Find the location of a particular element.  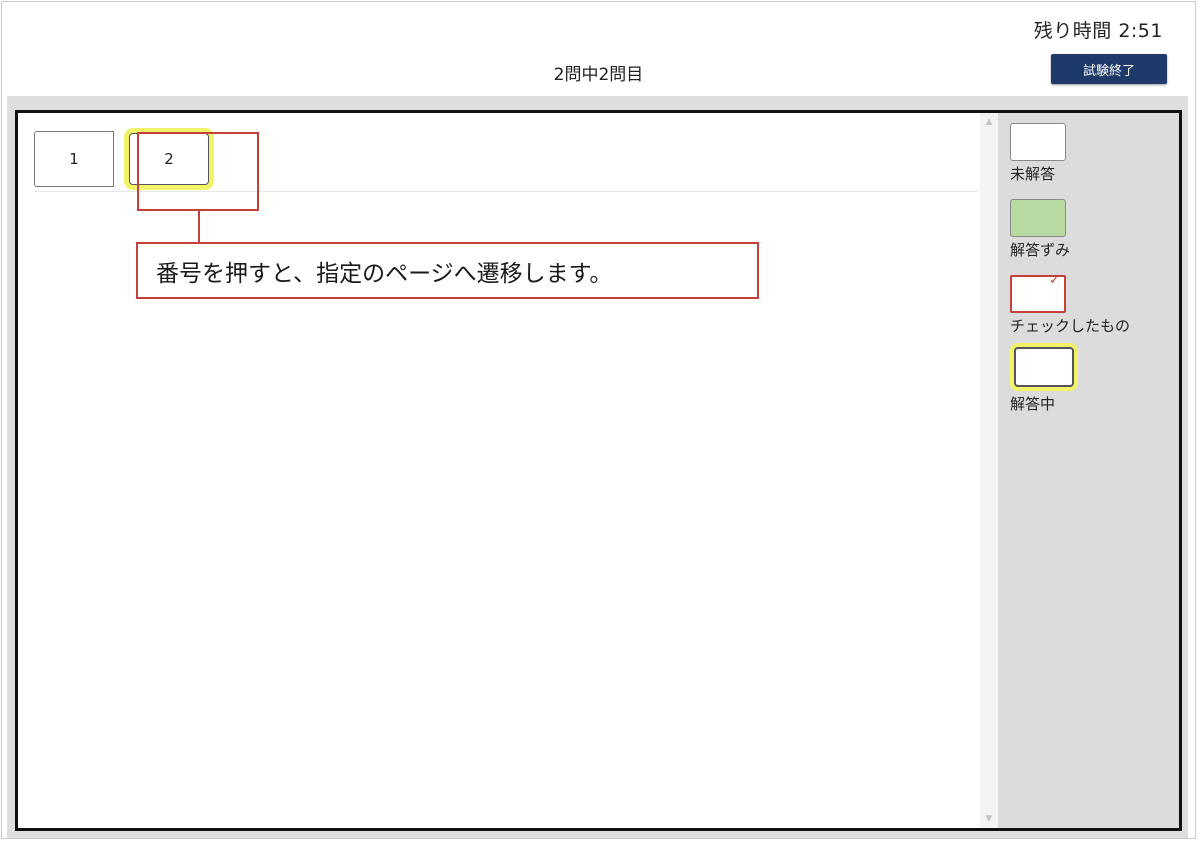

legend-current: 解答中 is located at coordinates (1042, 378).